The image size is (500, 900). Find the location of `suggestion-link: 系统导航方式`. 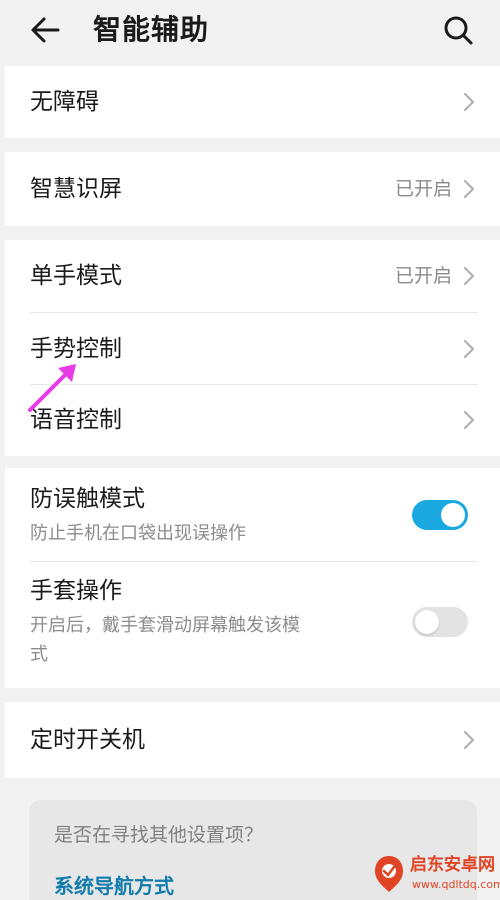

suggestion-link: 系统导航方式 is located at coordinates (114, 886).